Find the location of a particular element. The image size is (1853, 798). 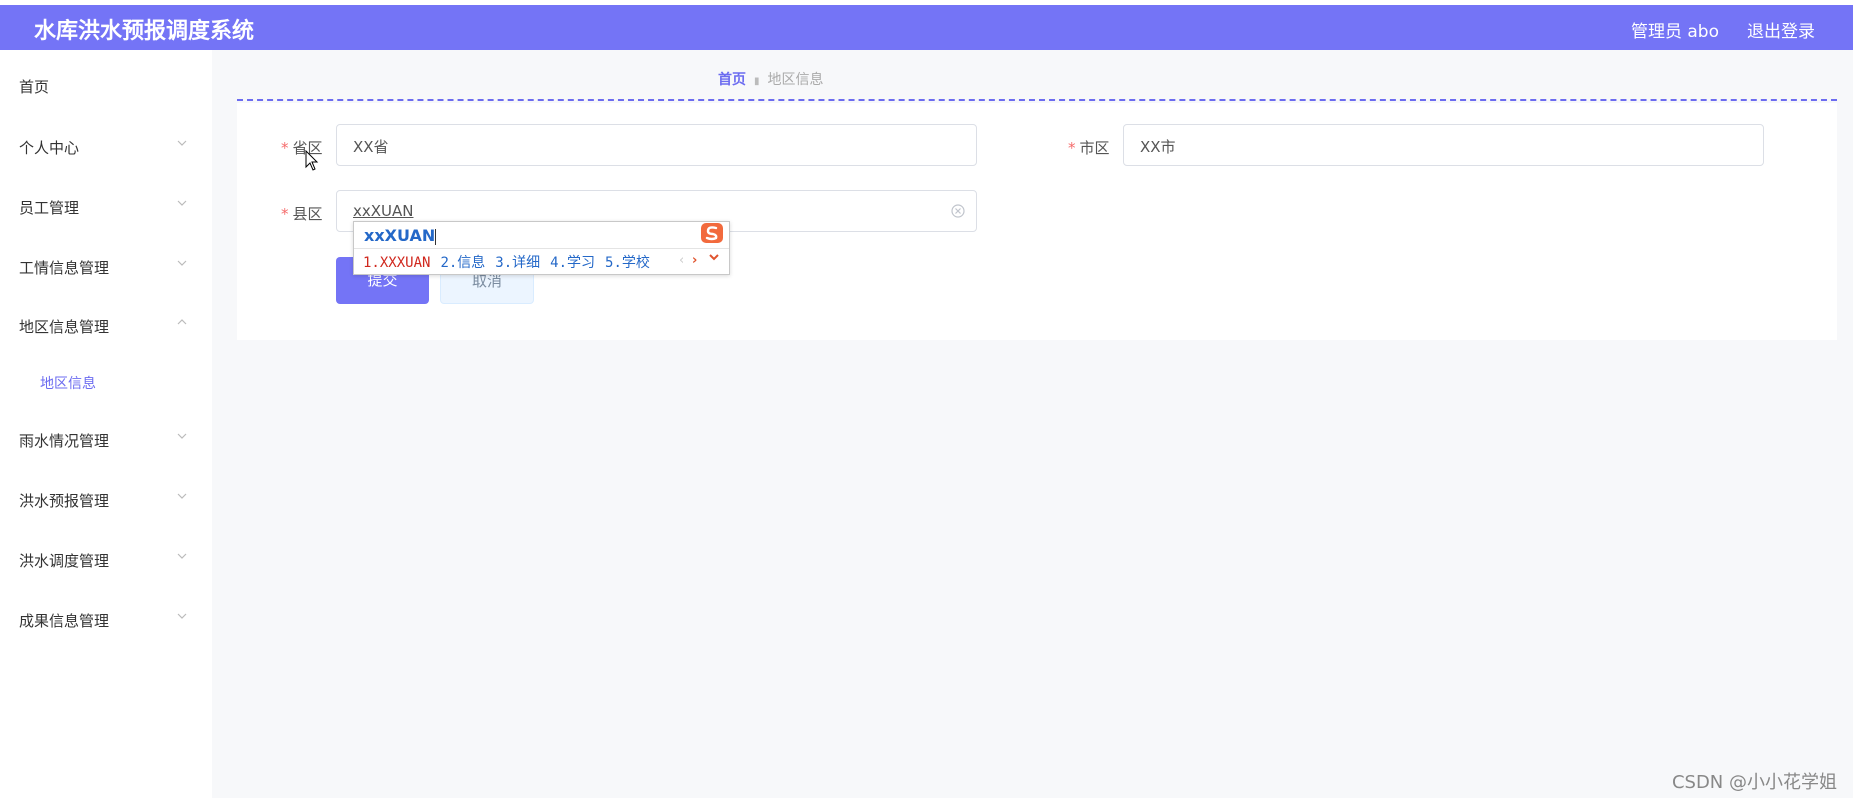

sidebar-item-label: 地区信息管理 is located at coordinates (64, 327).